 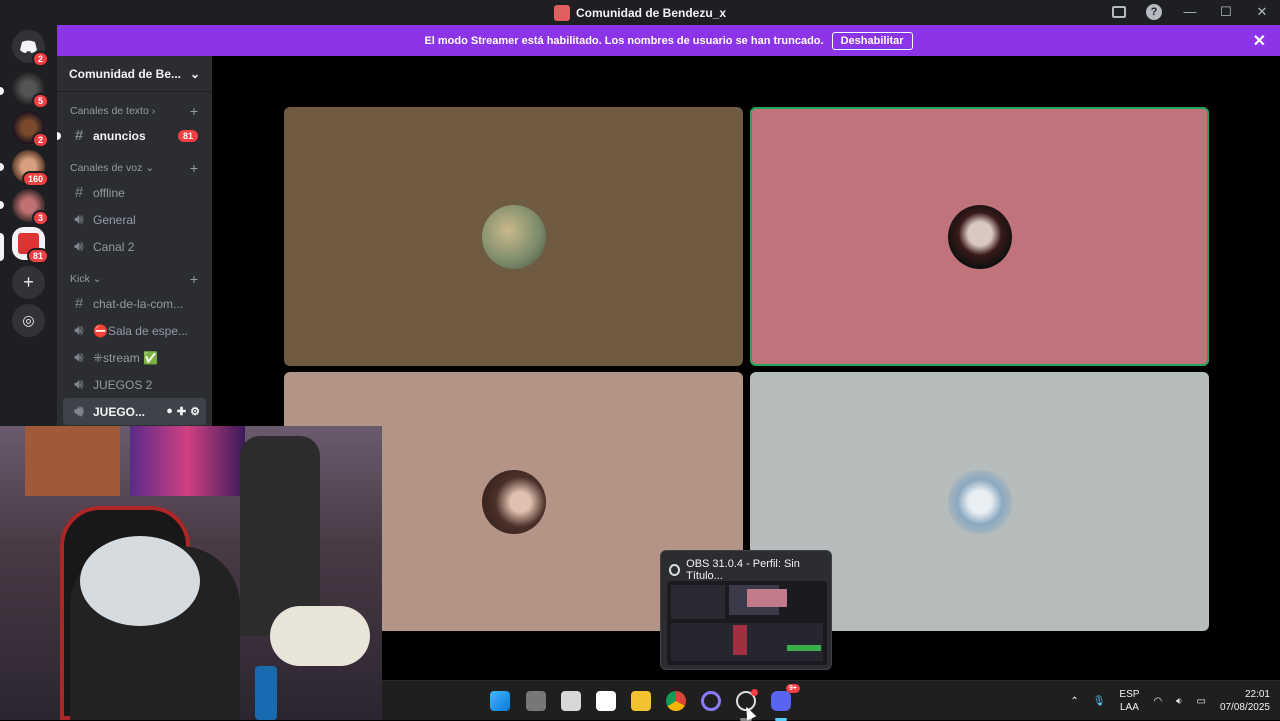 I want to click on capcut-icon, so click(x=606, y=701).